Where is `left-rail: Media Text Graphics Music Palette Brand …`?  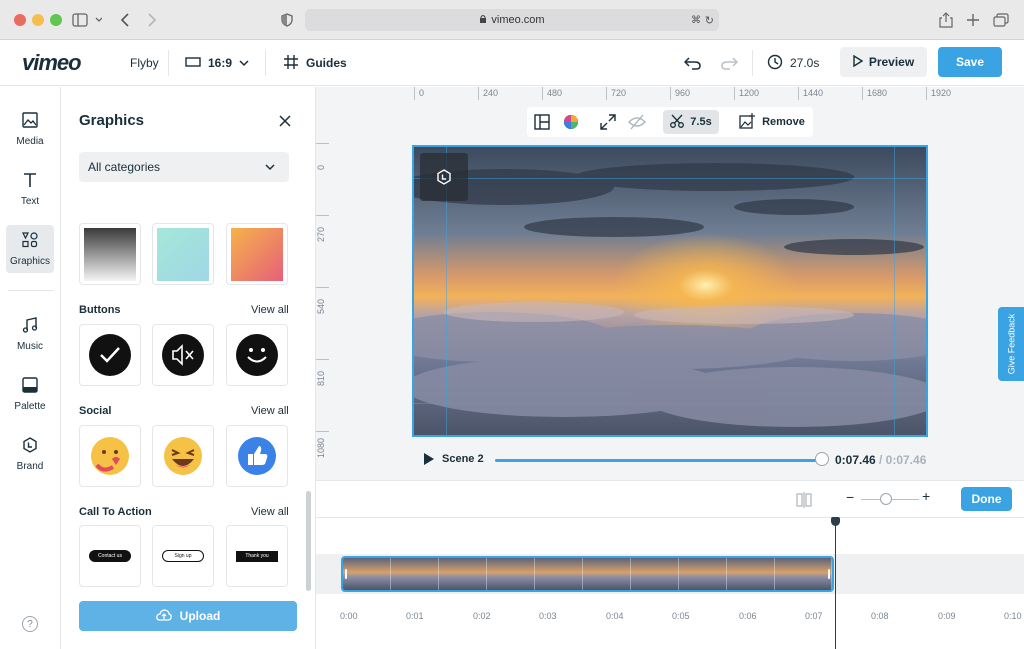 left-rail: Media Text Graphics Music Palette Brand … is located at coordinates (30, 368).